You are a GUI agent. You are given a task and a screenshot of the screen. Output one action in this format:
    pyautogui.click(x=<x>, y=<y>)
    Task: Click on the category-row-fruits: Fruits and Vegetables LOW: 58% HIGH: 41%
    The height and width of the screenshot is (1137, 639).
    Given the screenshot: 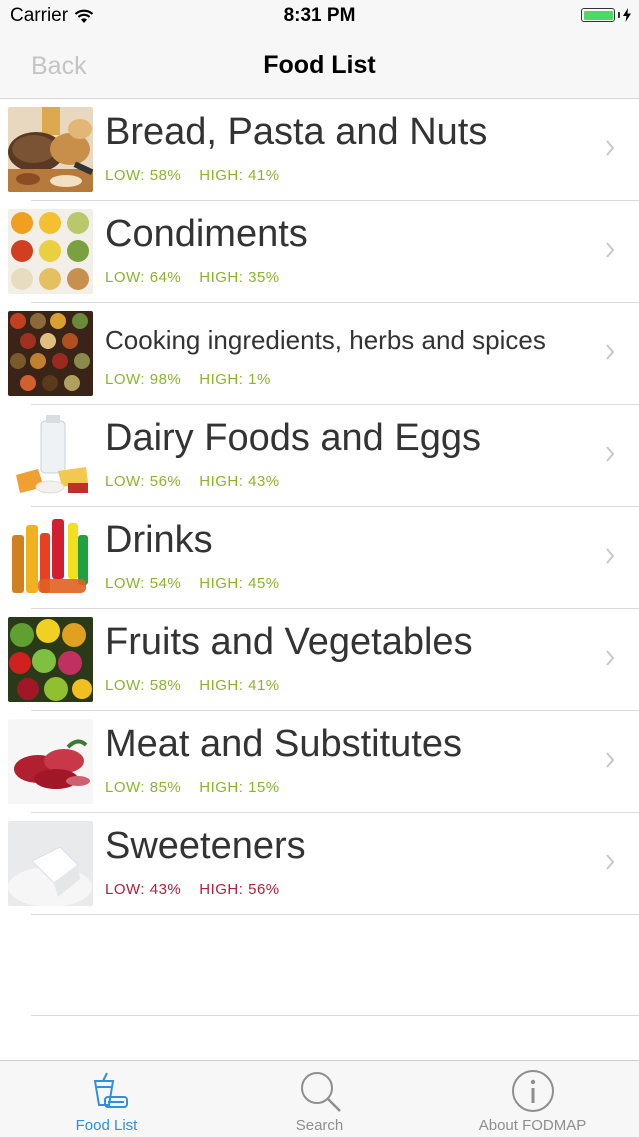 What is the action you would take?
    pyautogui.click(x=319, y=660)
    